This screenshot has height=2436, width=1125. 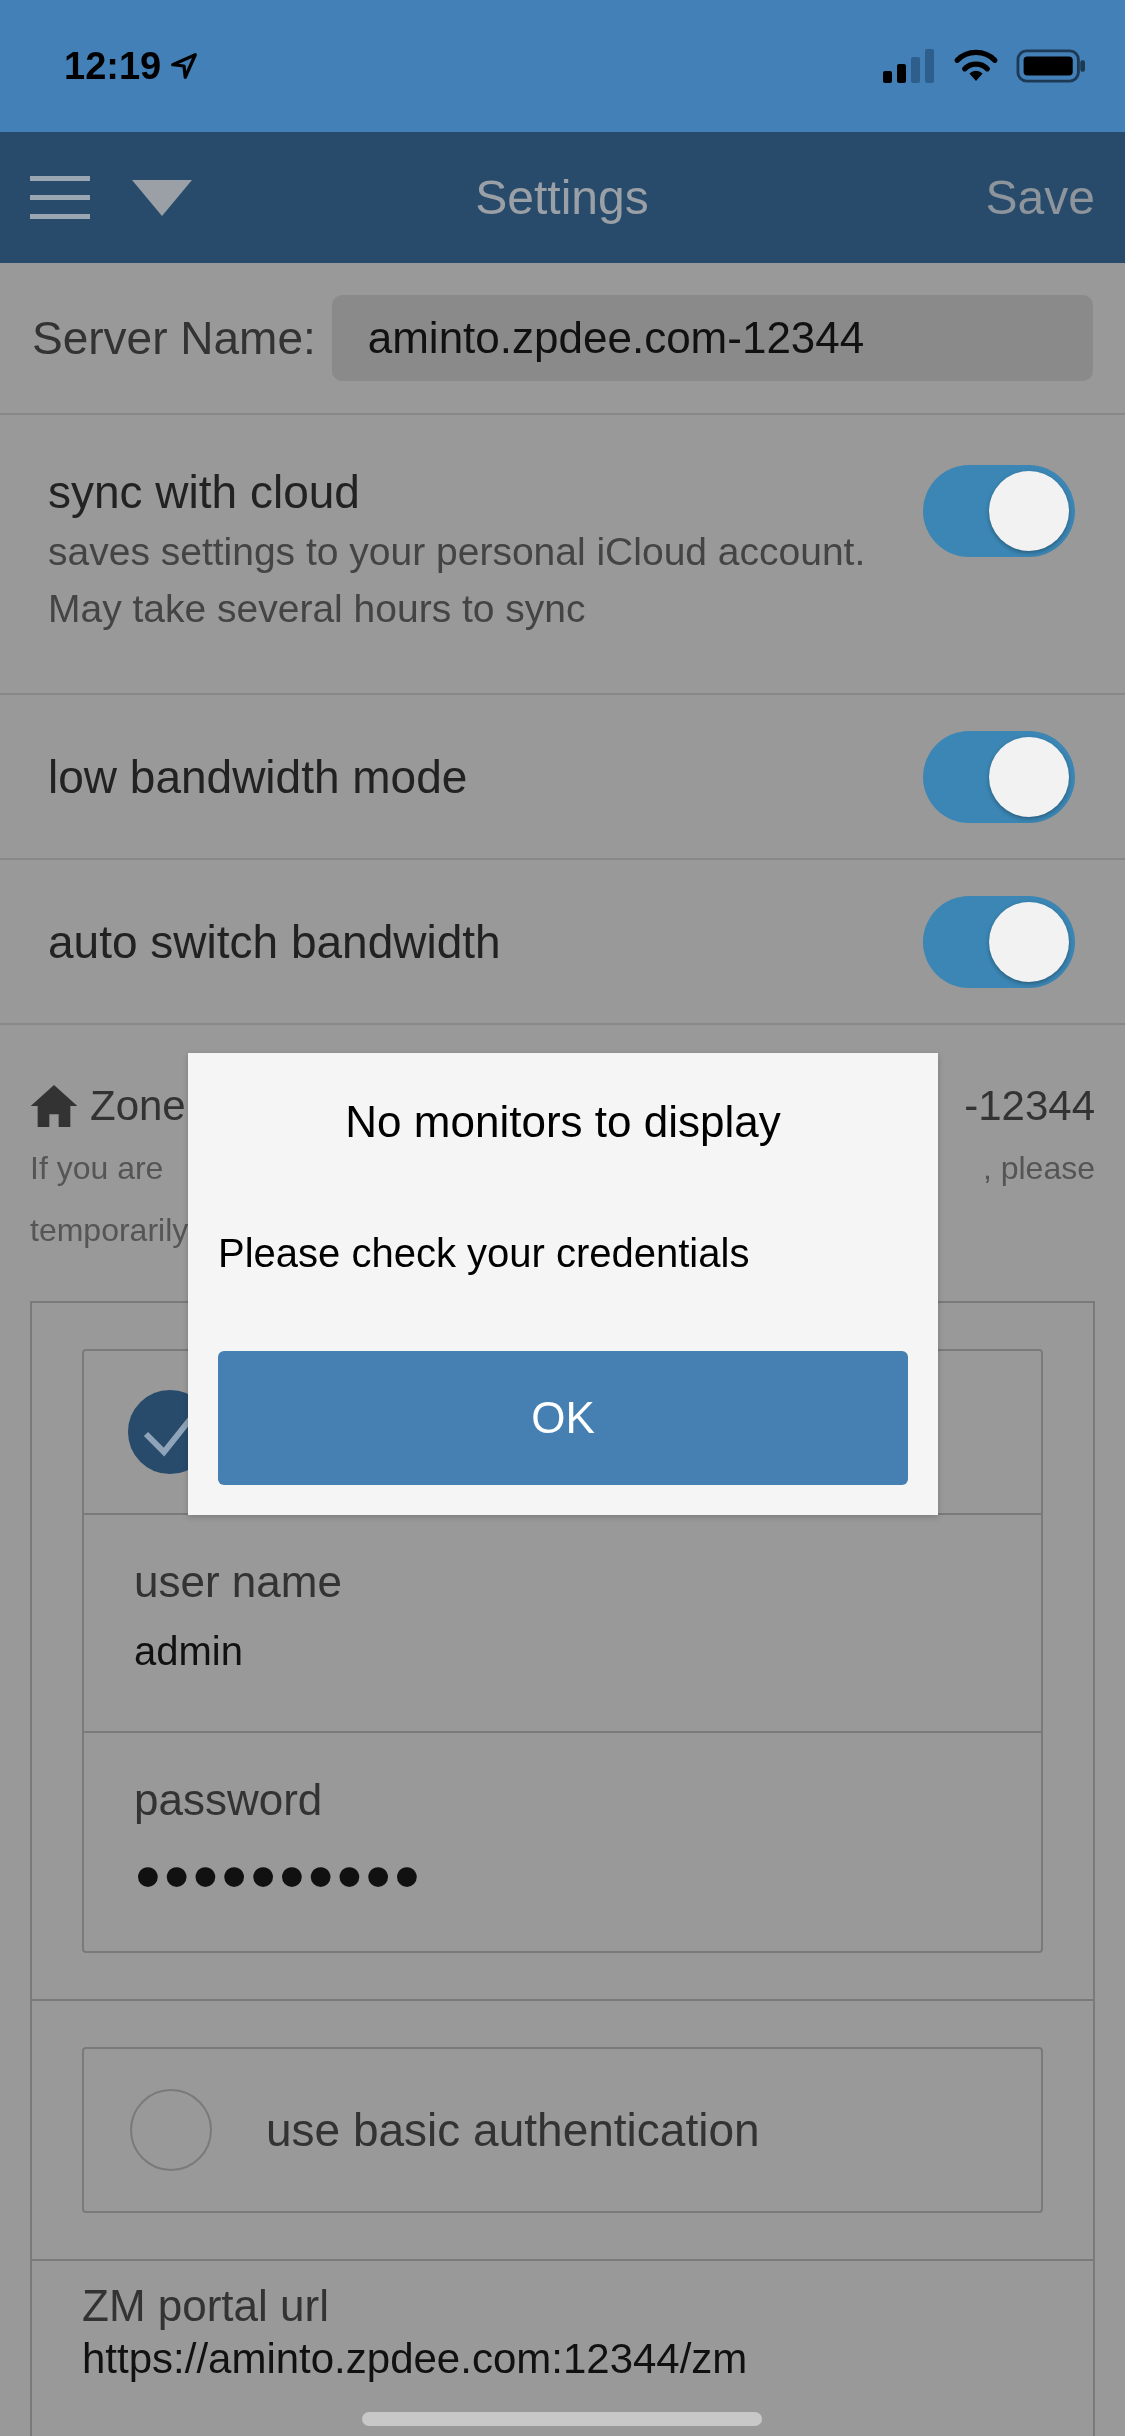 I want to click on dropdown-triangle-icon, so click(x=162, y=197).